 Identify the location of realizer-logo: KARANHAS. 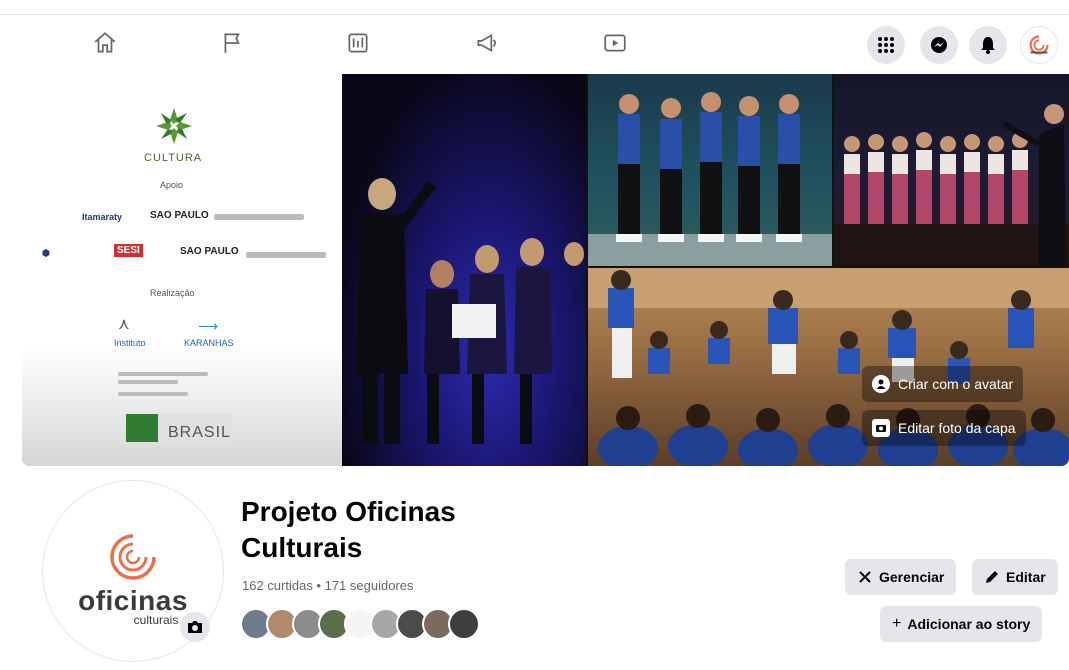
(209, 343).